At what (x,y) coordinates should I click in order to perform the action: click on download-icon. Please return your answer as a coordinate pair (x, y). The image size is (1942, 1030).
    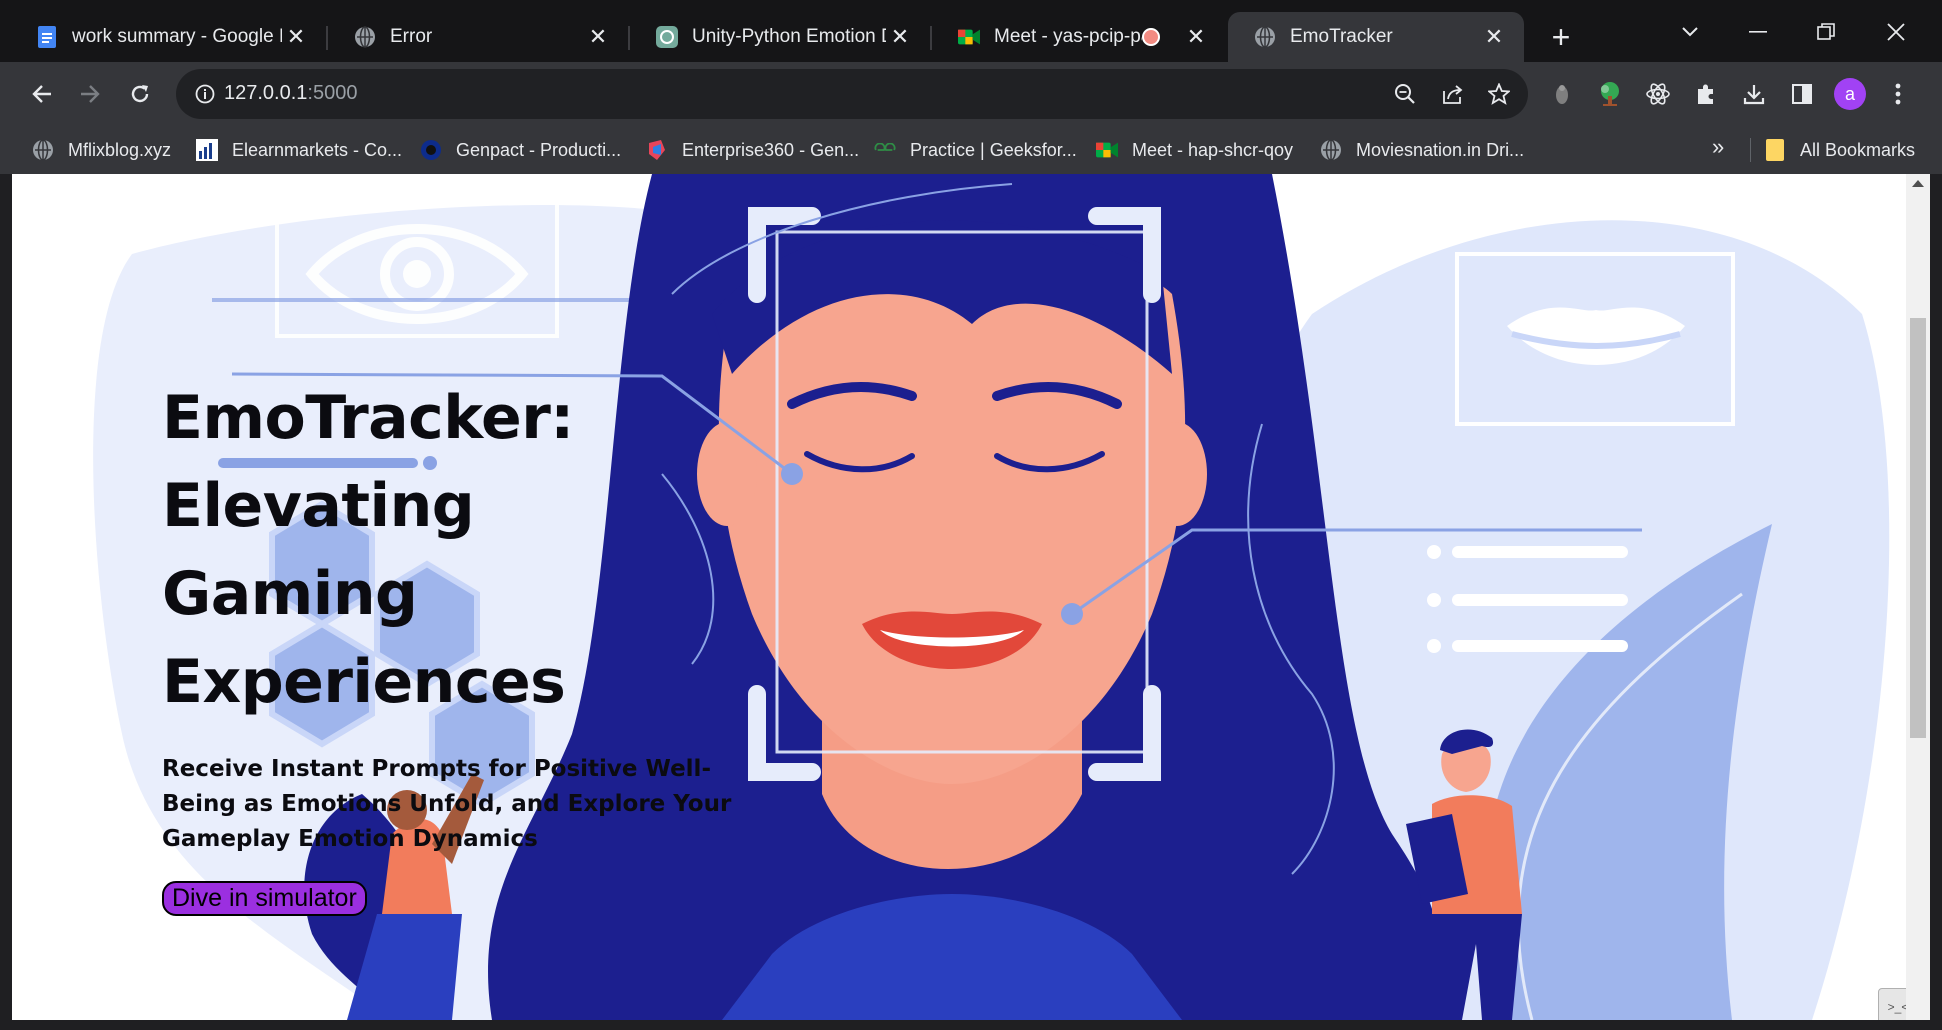
    Looking at the image, I should click on (1754, 94).